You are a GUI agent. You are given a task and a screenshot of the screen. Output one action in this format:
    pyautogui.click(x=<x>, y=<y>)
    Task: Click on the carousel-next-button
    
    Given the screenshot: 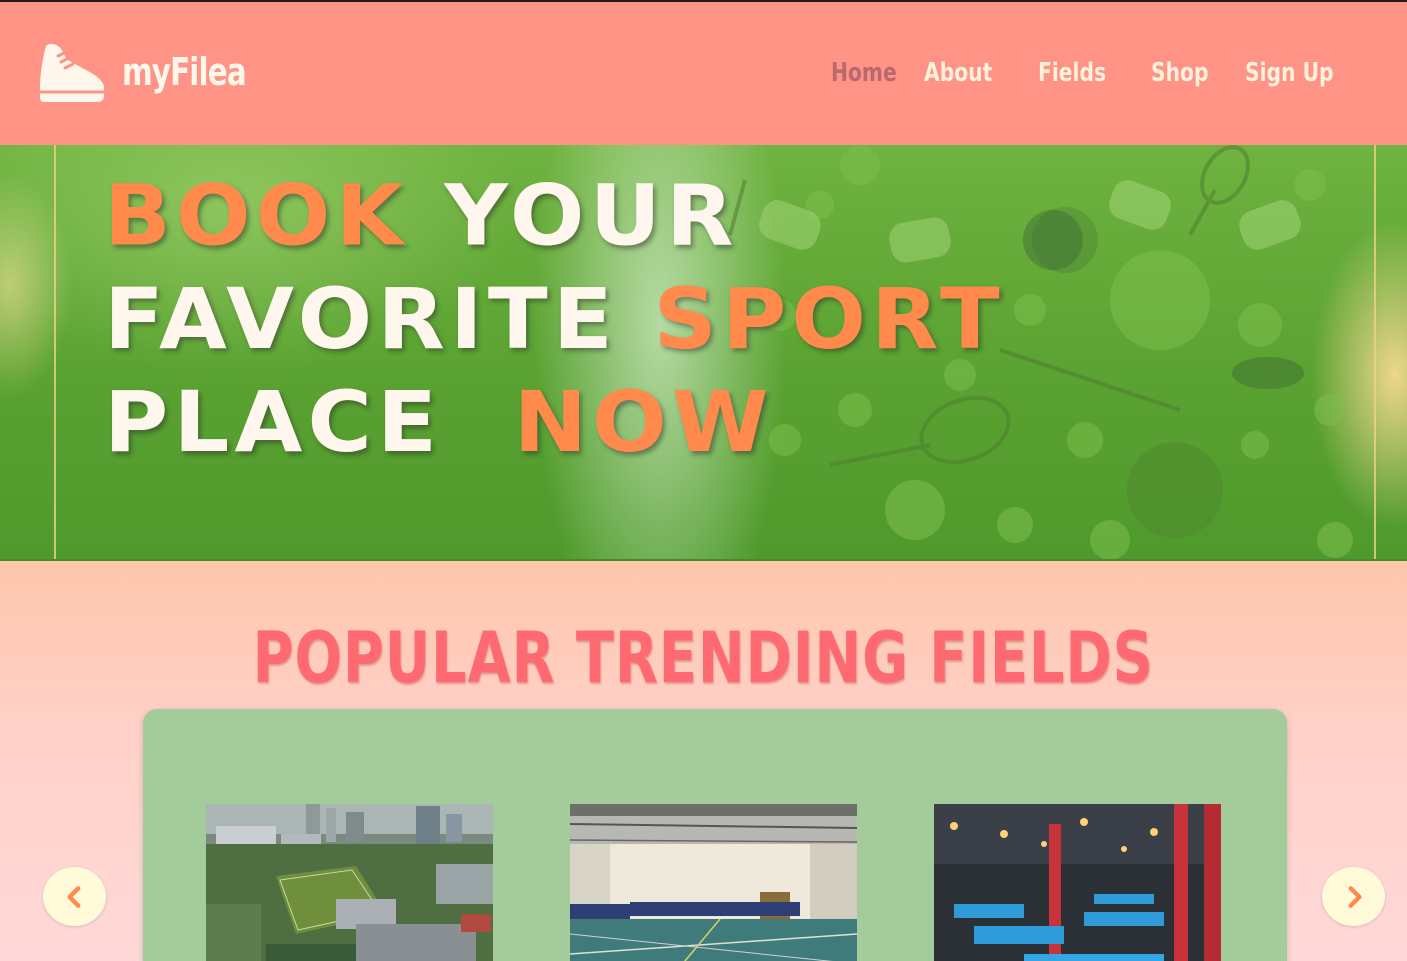 What is the action you would take?
    pyautogui.click(x=1353, y=896)
    